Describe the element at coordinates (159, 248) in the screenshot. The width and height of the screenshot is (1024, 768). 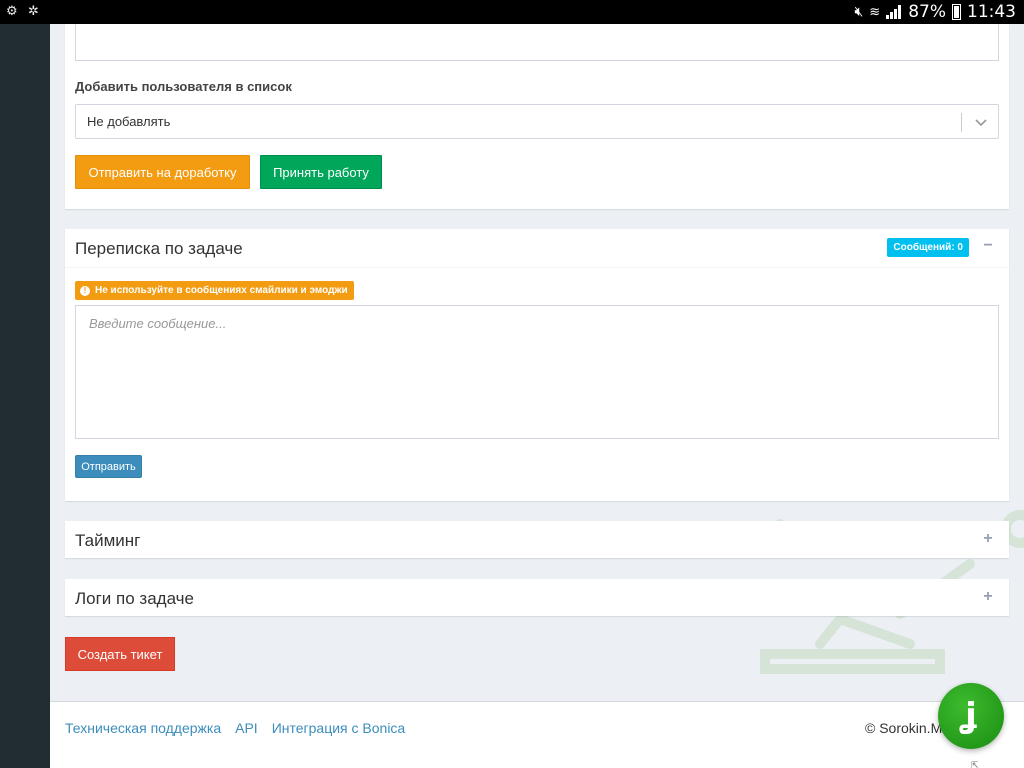
I see `correspondence-title: Переписка по задаче` at that location.